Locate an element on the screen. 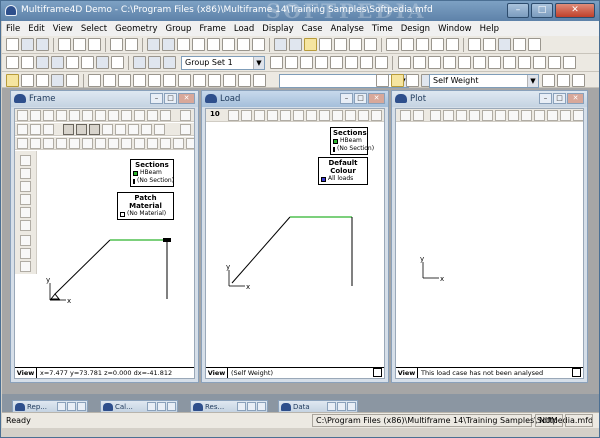  view-3d-icon is located at coordinates (258, 44).